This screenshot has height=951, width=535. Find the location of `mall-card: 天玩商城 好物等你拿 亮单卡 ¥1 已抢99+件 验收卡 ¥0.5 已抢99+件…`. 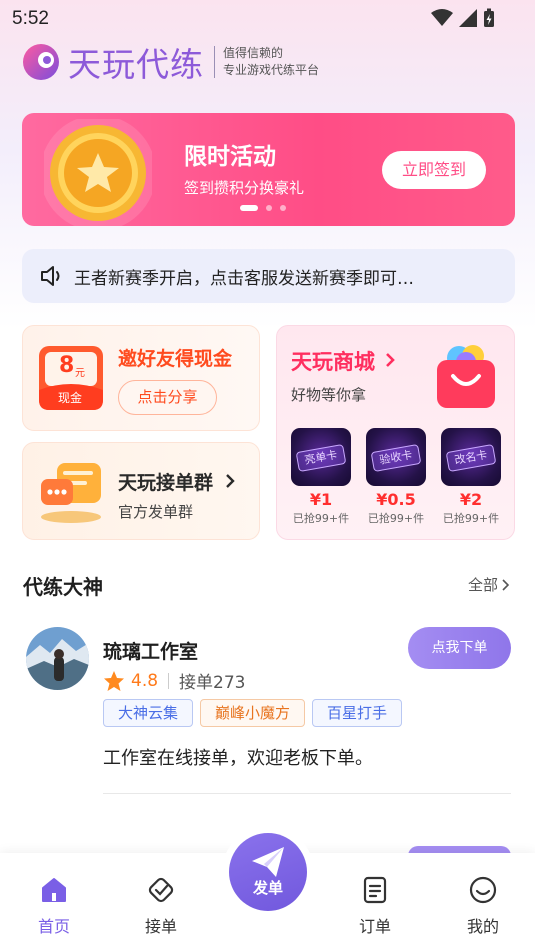

mall-card: 天玩商城 好物等你拿 亮单卡 ¥1 已抢99+件 验收卡 ¥0.5 已抢99+件… is located at coordinates (395, 432).